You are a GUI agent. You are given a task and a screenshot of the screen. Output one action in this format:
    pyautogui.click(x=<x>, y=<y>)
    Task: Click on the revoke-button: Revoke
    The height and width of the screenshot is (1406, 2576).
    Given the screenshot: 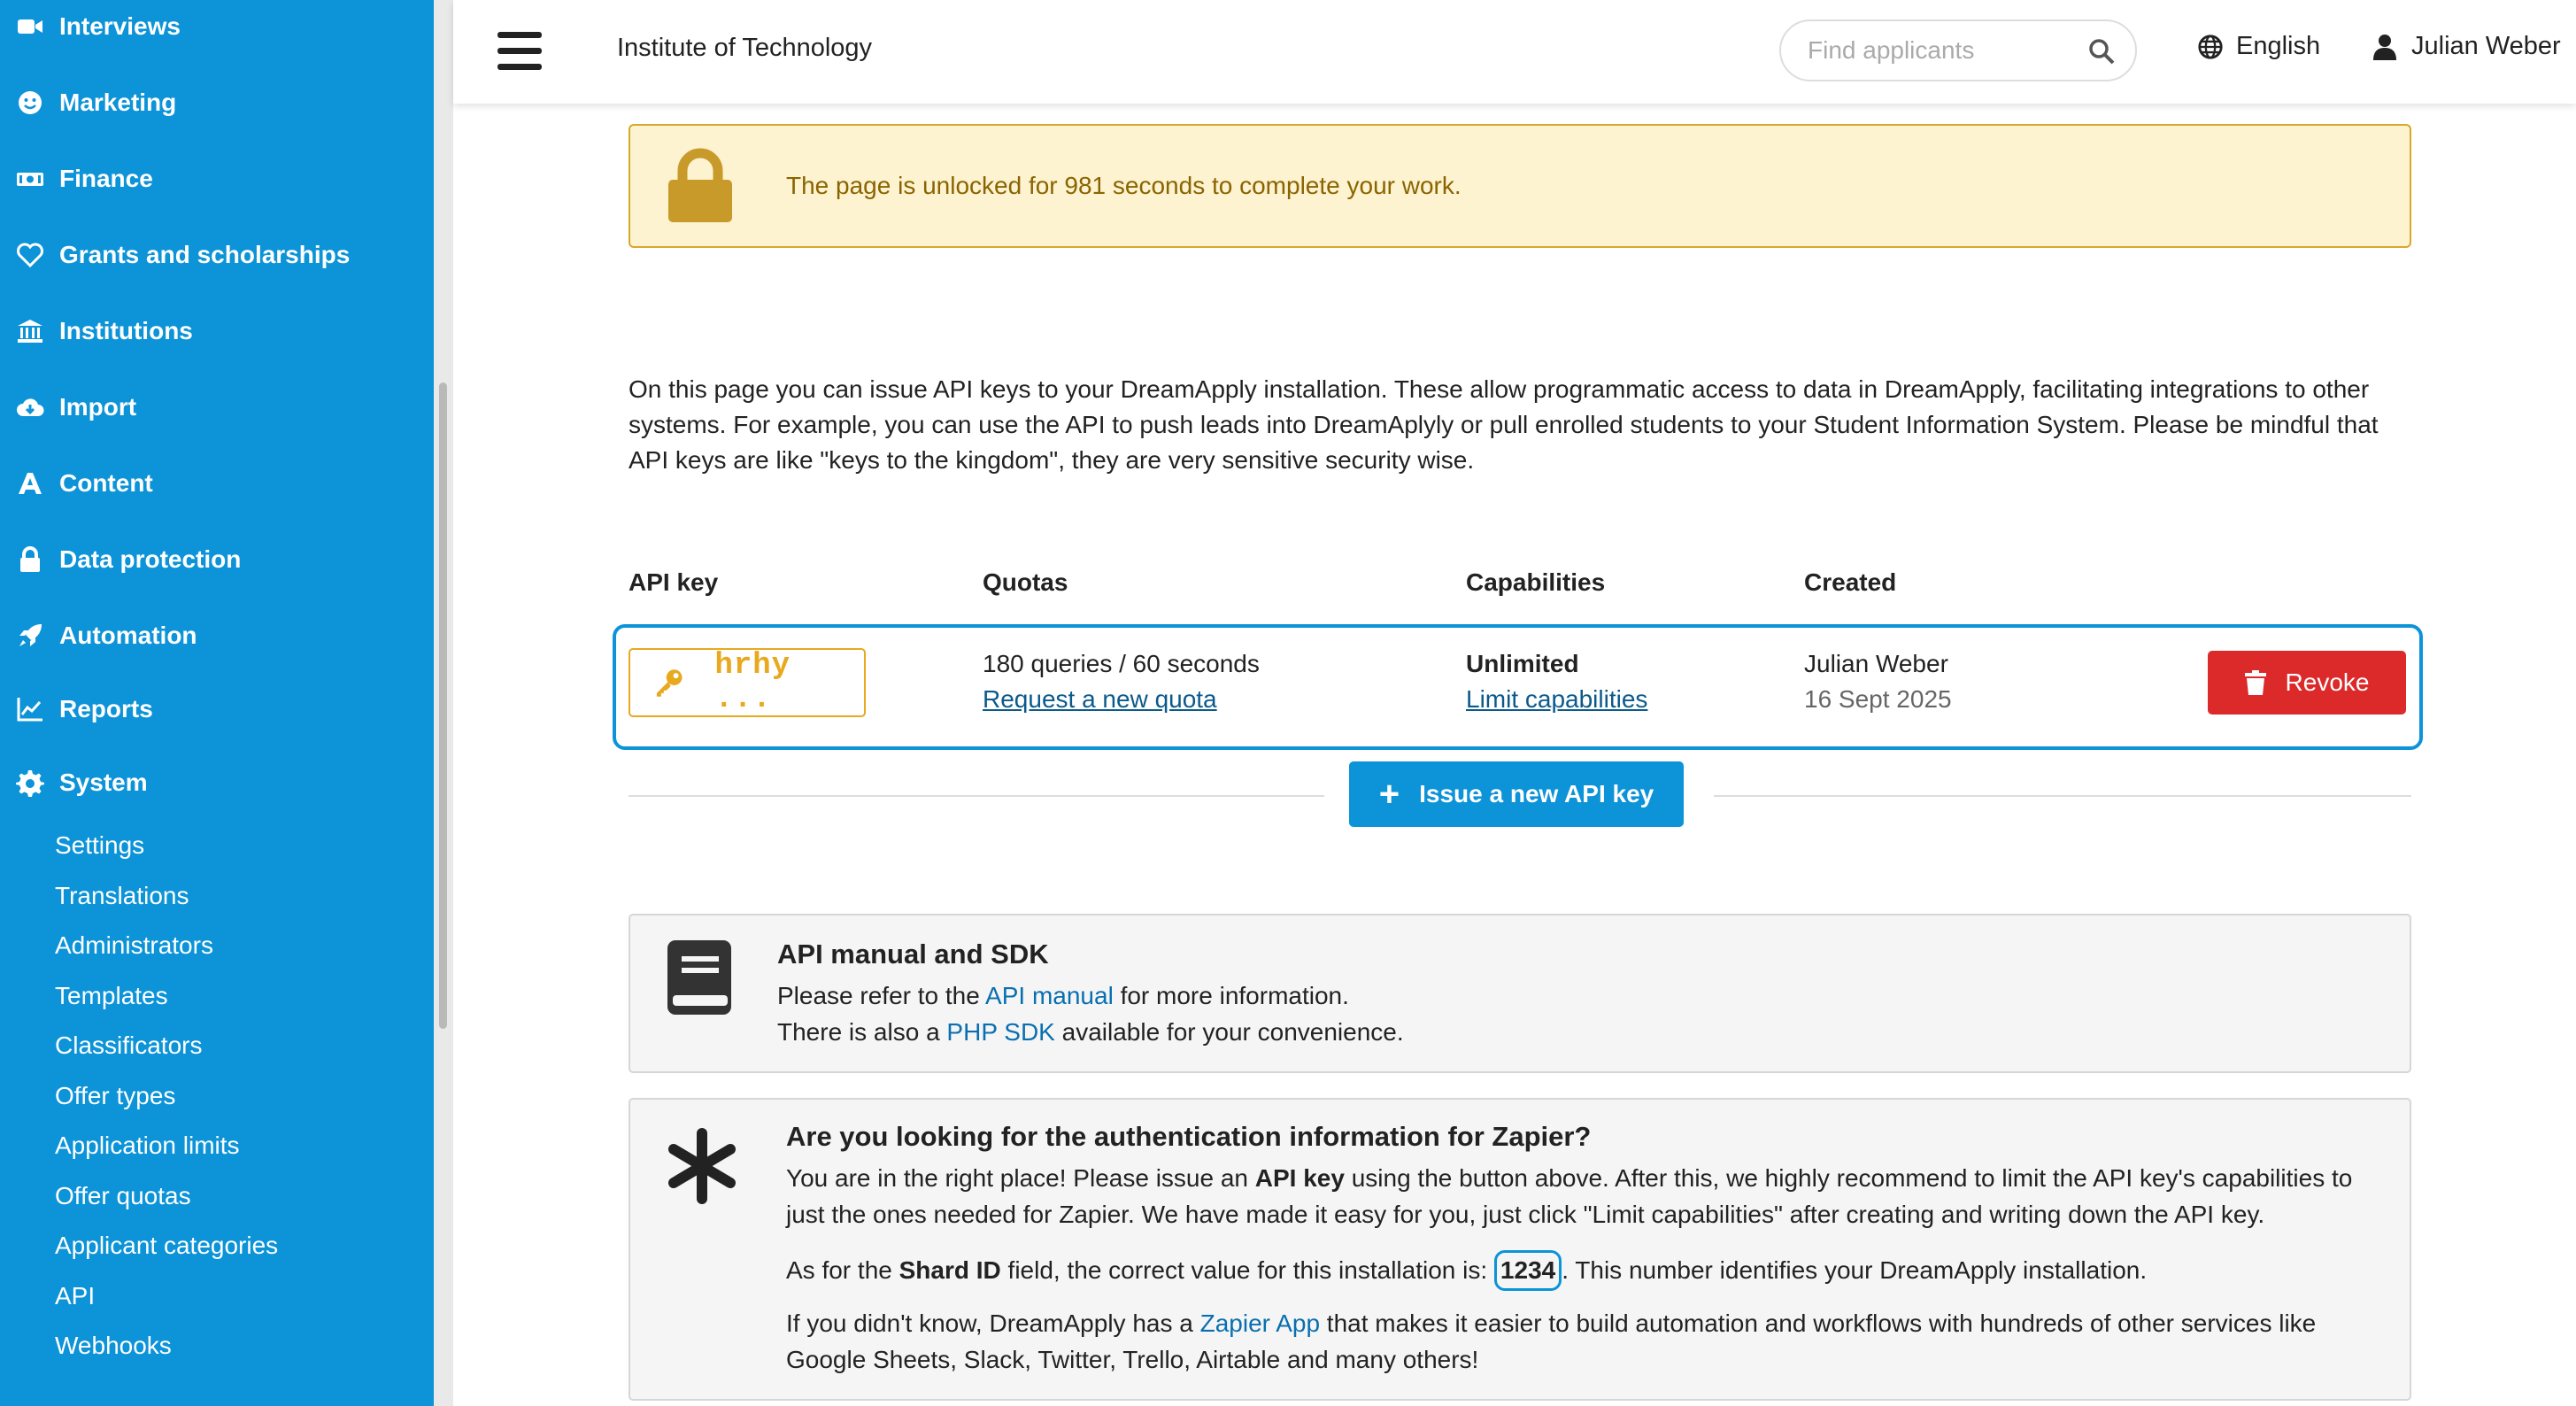 What is the action you would take?
    pyautogui.click(x=2307, y=683)
    